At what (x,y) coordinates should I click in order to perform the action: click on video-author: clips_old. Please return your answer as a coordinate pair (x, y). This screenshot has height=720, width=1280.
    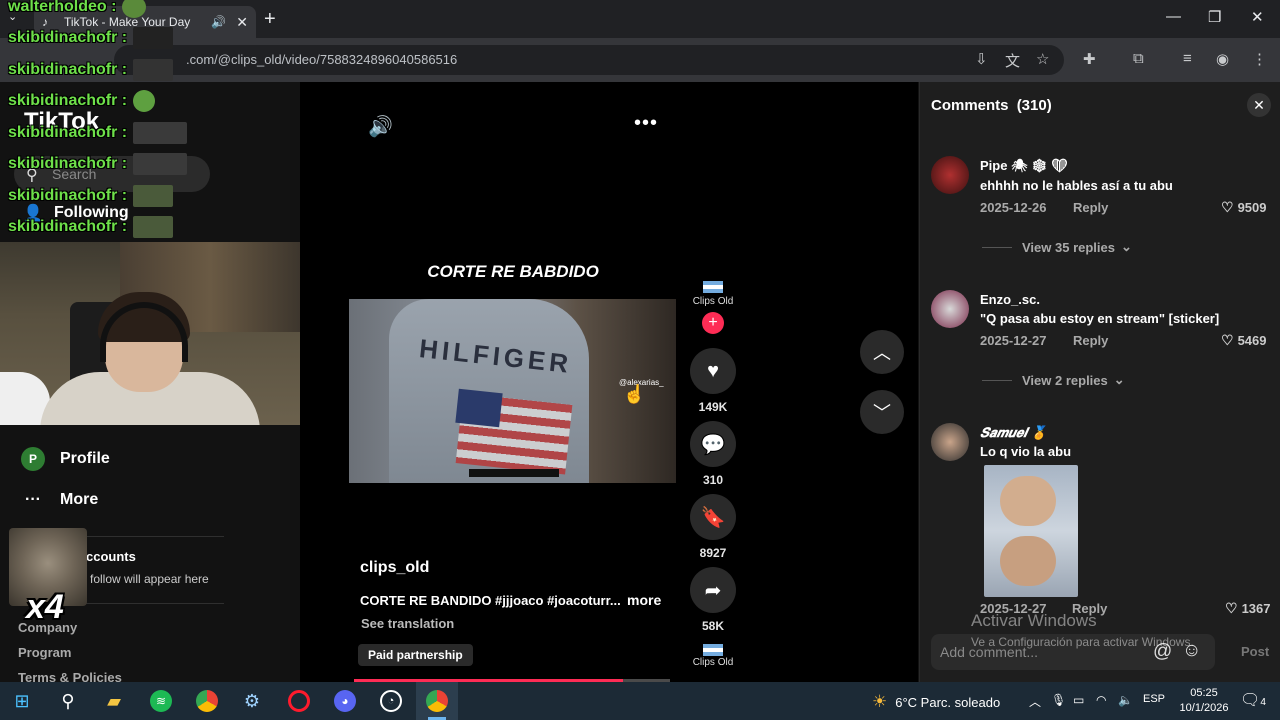
    Looking at the image, I should click on (394, 568).